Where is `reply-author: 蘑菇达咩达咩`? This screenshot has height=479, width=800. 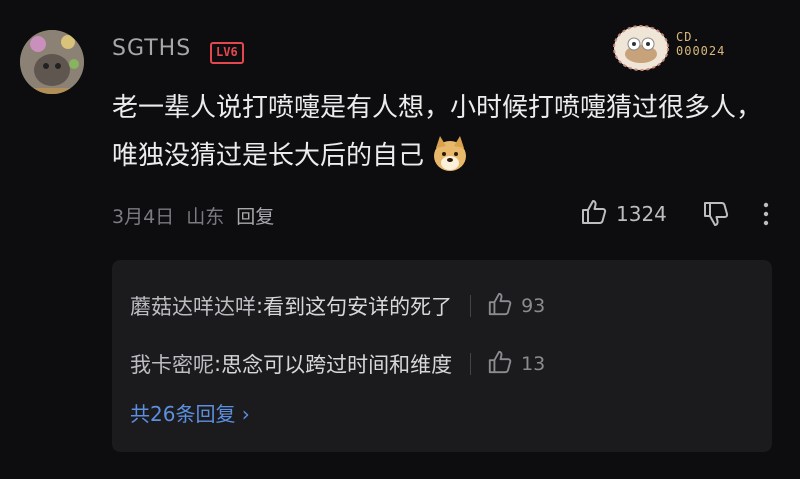 reply-author: 蘑菇达咩达咩 is located at coordinates (193, 306).